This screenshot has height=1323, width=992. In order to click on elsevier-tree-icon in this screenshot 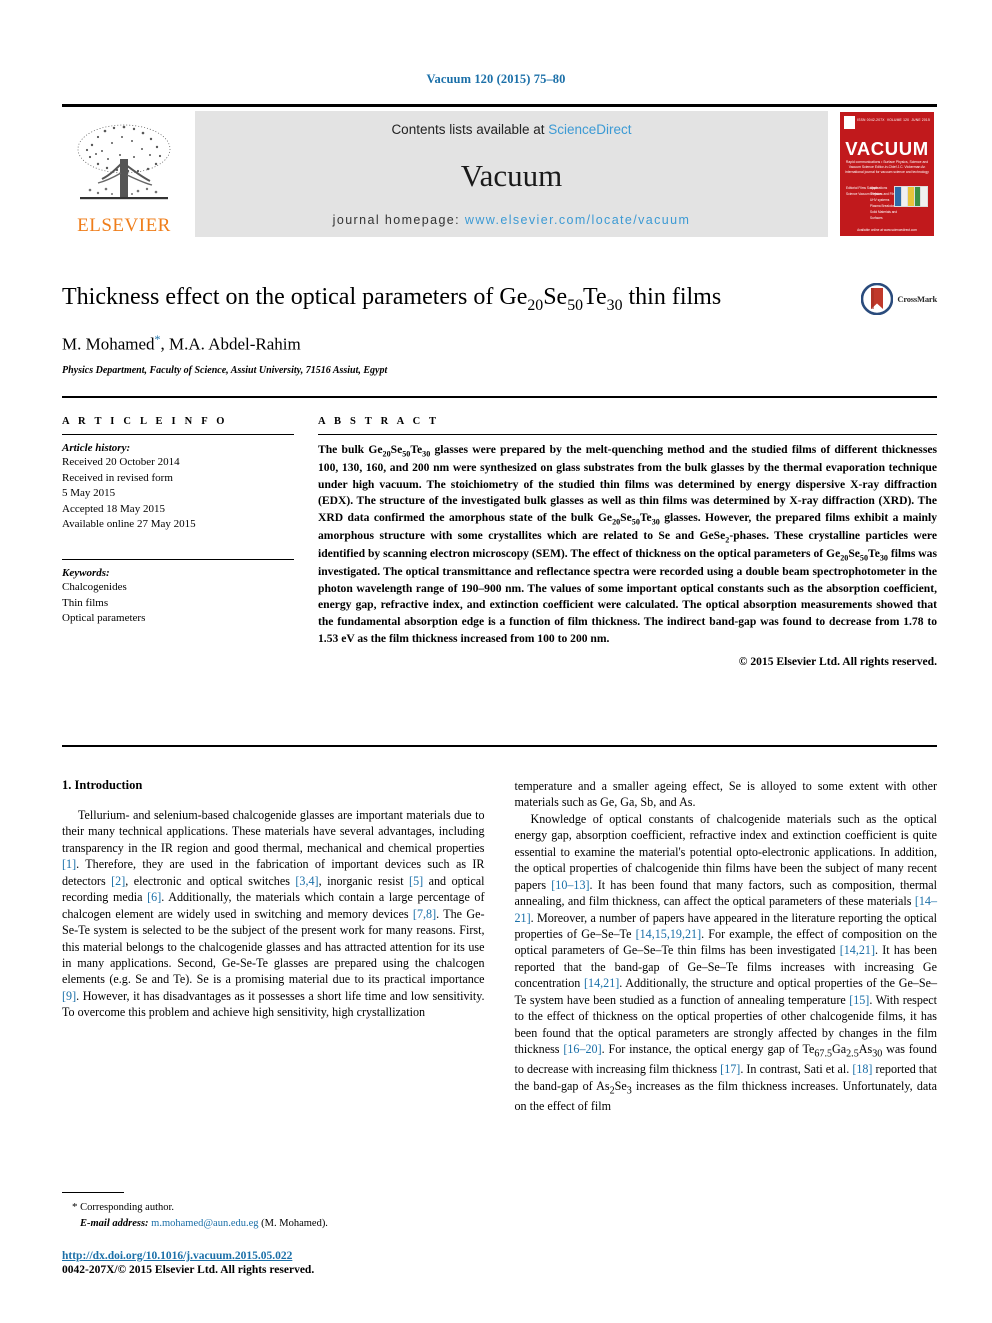, I will do `click(124, 162)`.